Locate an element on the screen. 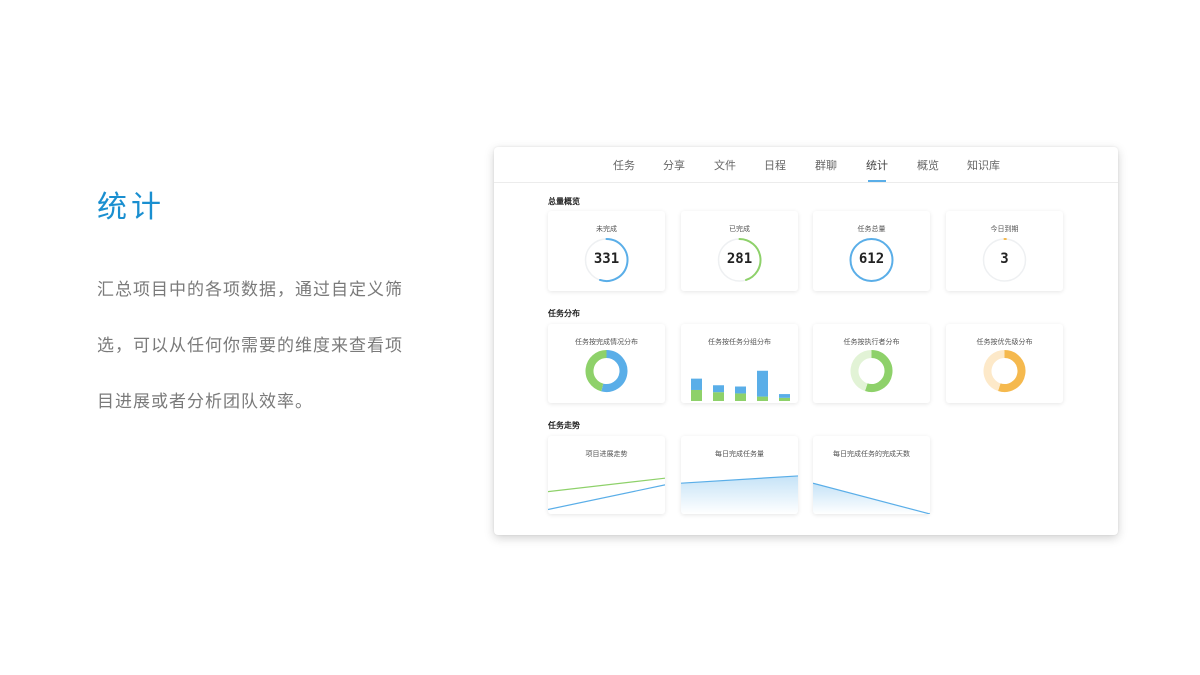 This screenshot has width=1200, height=675. trend-card: 每日完成任务的完成天数 is located at coordinates (871, 475).